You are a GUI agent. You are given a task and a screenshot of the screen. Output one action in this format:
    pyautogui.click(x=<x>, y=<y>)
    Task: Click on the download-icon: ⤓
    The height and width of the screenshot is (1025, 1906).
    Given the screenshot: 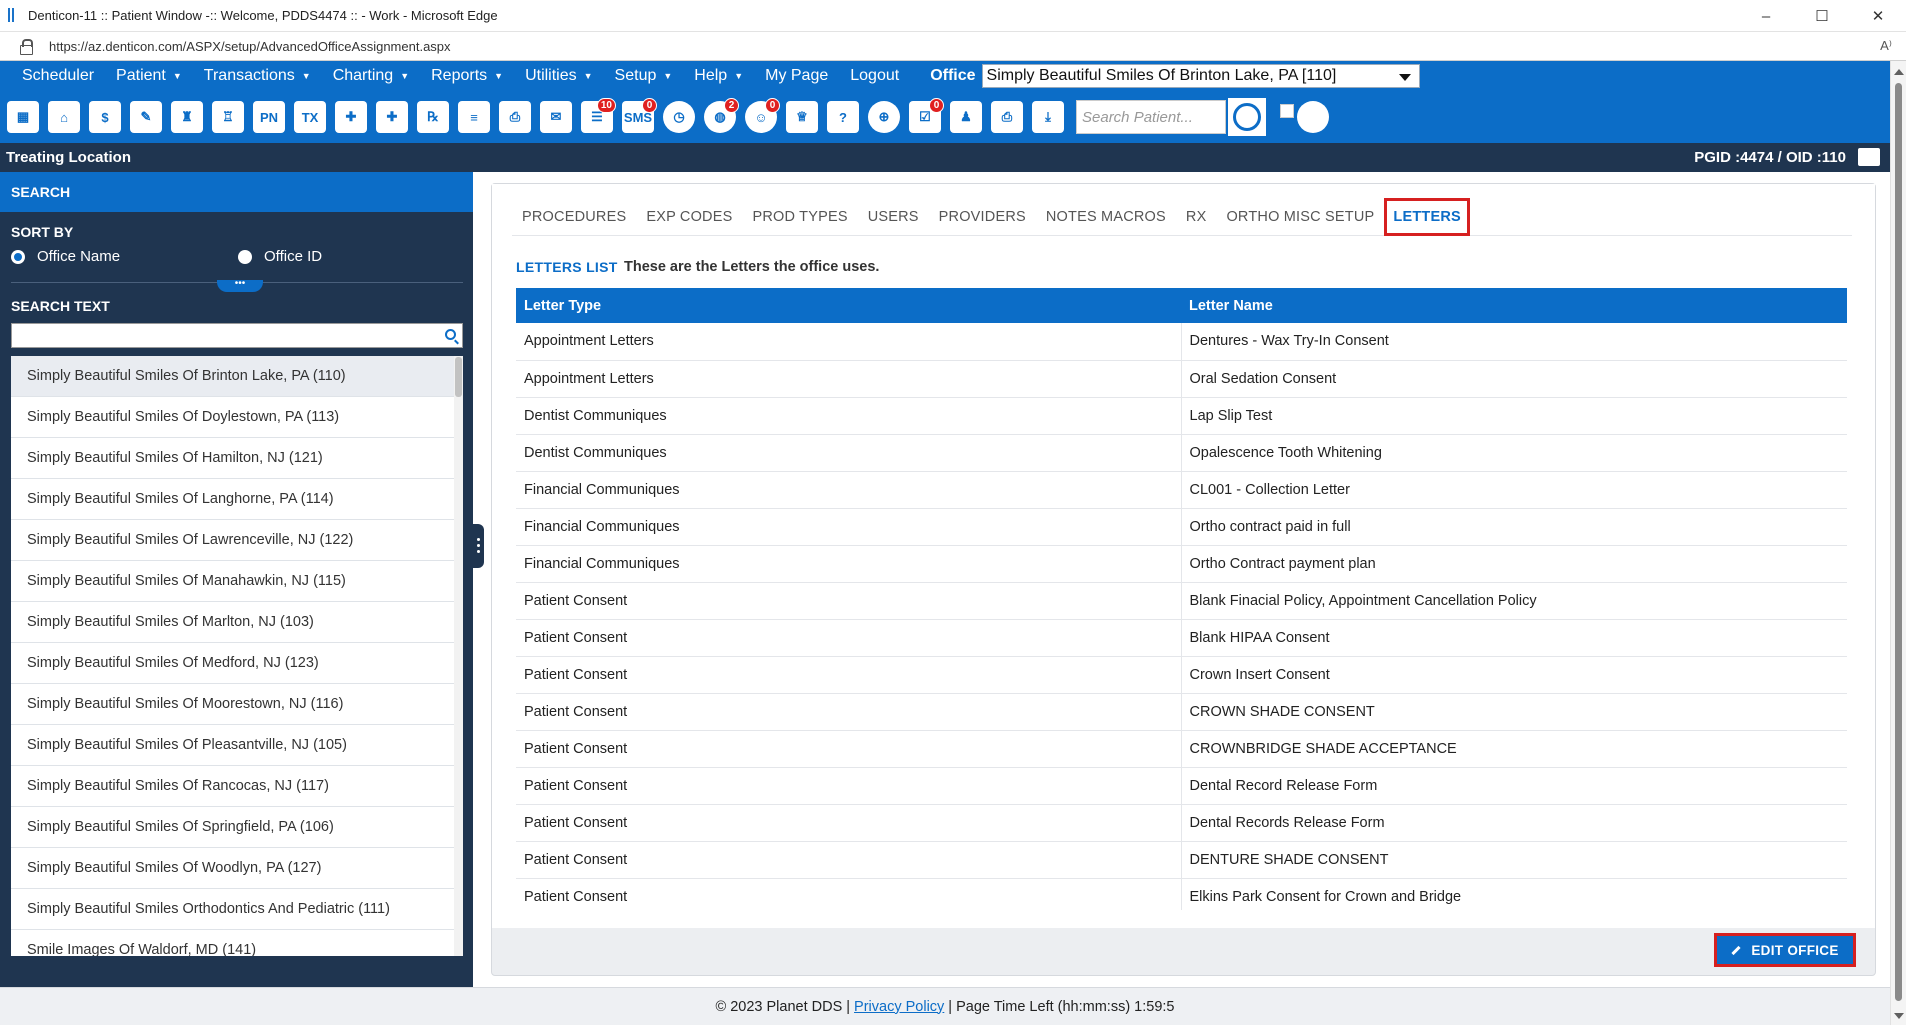 What is the action you would take?
    pyautogui.click(x=1048, y=117)
    